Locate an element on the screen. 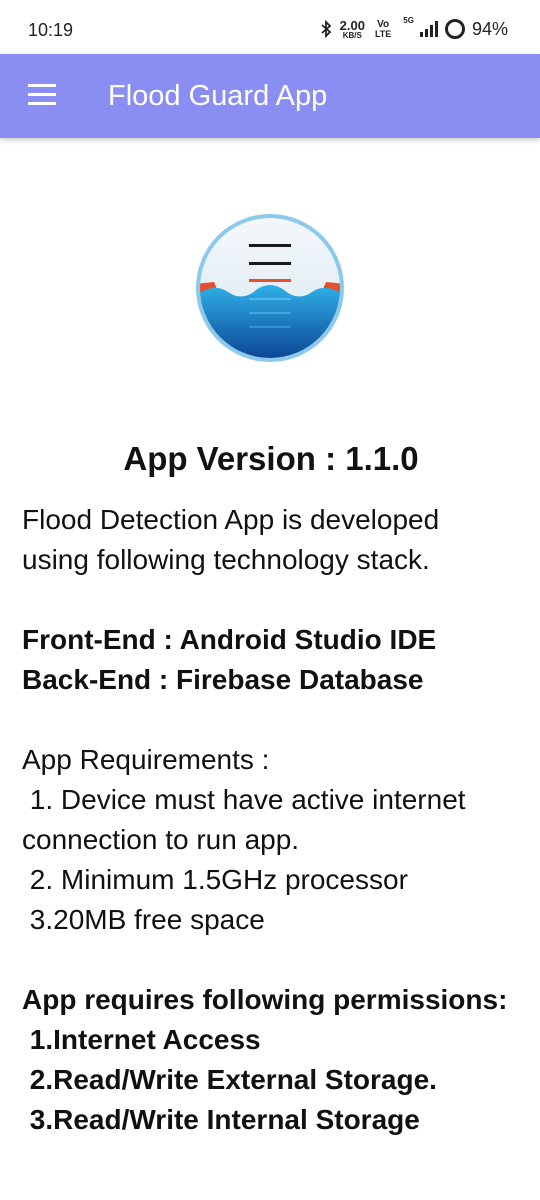 This screenshot has height=1200, width=540. app-bar: Flood Guard App is located at coordinates (270, 96).